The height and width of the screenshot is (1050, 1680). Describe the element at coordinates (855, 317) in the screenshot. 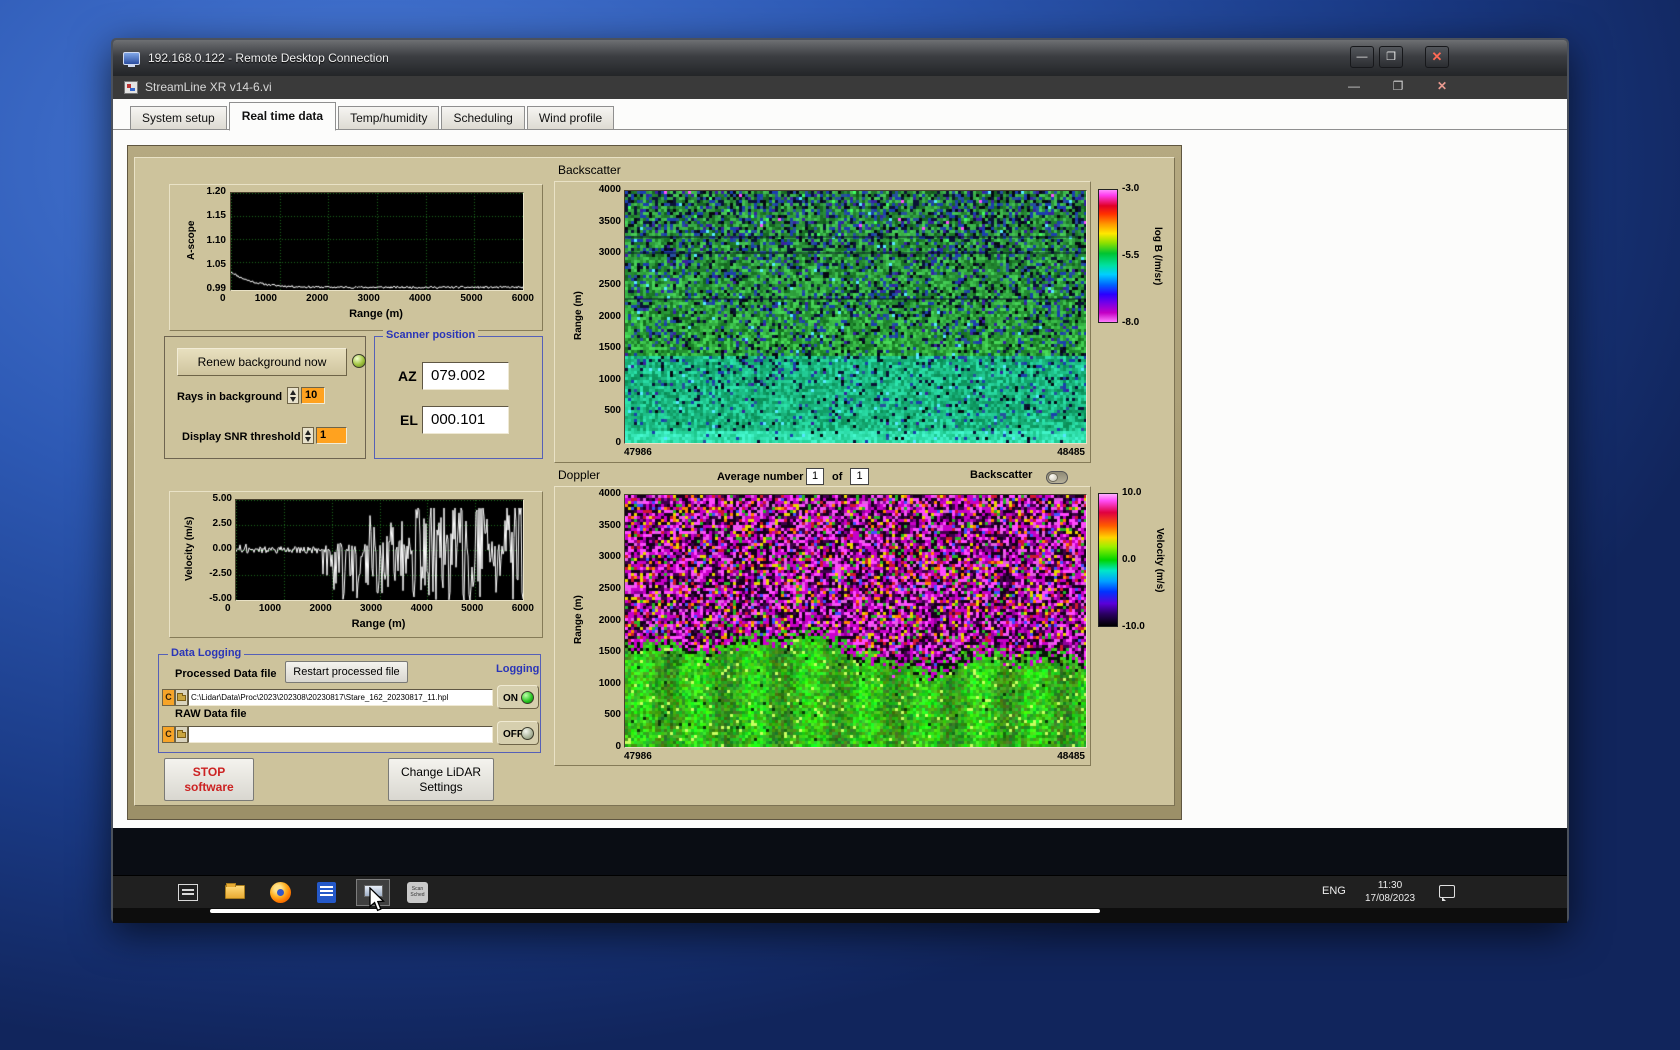

I see `backscatter-plot` at that location.